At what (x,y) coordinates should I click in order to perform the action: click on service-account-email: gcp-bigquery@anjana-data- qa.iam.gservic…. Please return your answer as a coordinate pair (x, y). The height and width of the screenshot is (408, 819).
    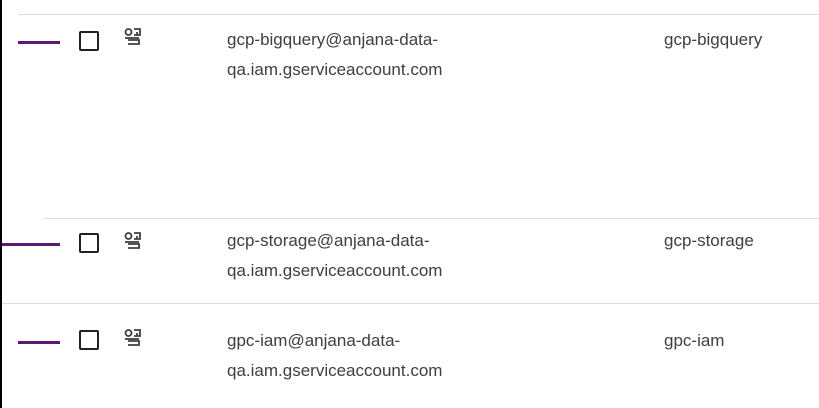
    Looking at the image, I should click on (334, 55).